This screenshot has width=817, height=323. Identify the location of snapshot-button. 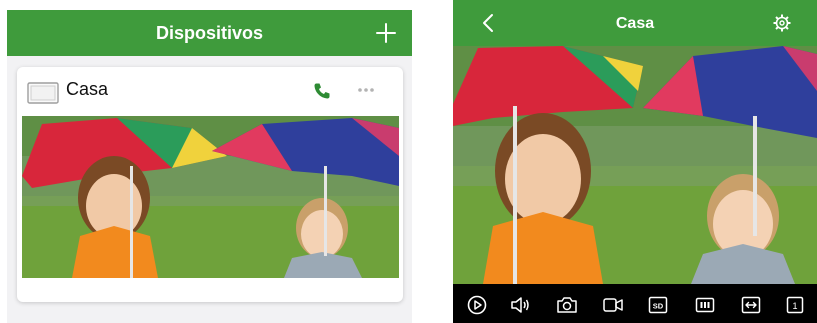
(567, 305).